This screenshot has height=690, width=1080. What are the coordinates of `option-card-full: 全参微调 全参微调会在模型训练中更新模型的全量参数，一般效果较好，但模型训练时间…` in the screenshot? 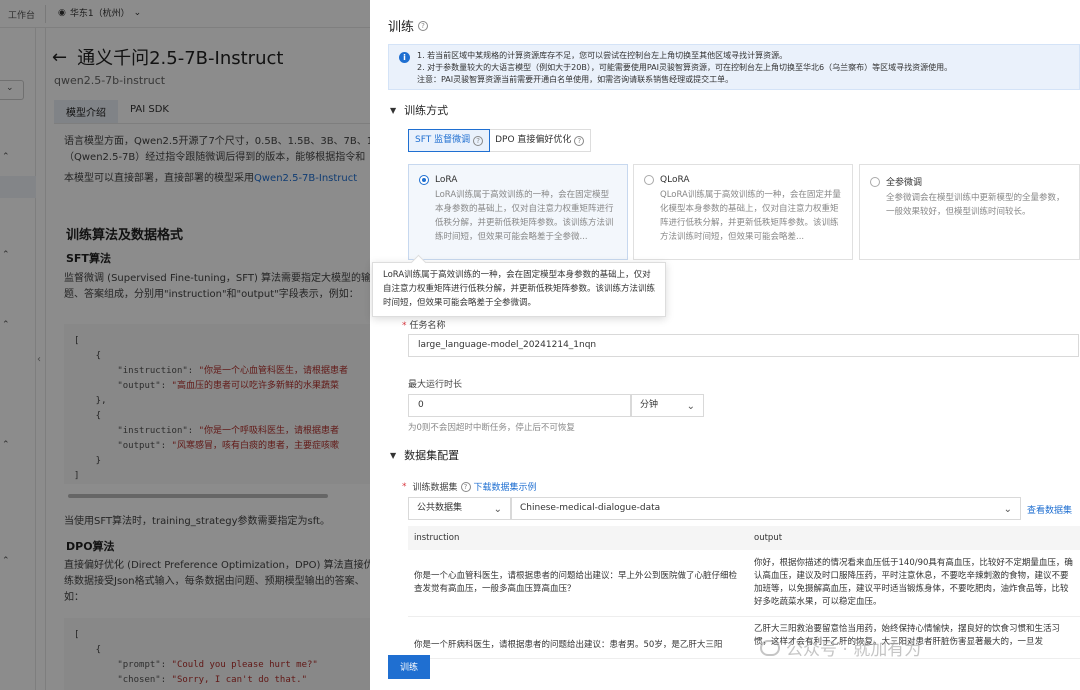 It's located at (969, 212).